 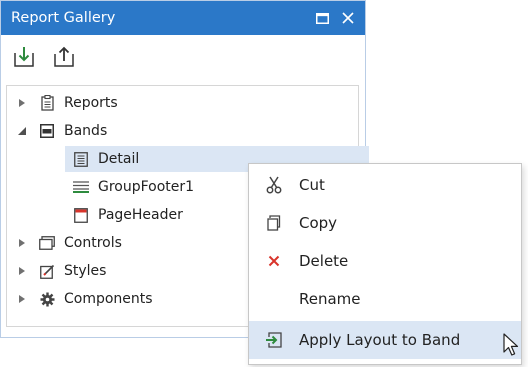 I want to click on tree-item-label: PageHeader, so click(x=140, y=215).